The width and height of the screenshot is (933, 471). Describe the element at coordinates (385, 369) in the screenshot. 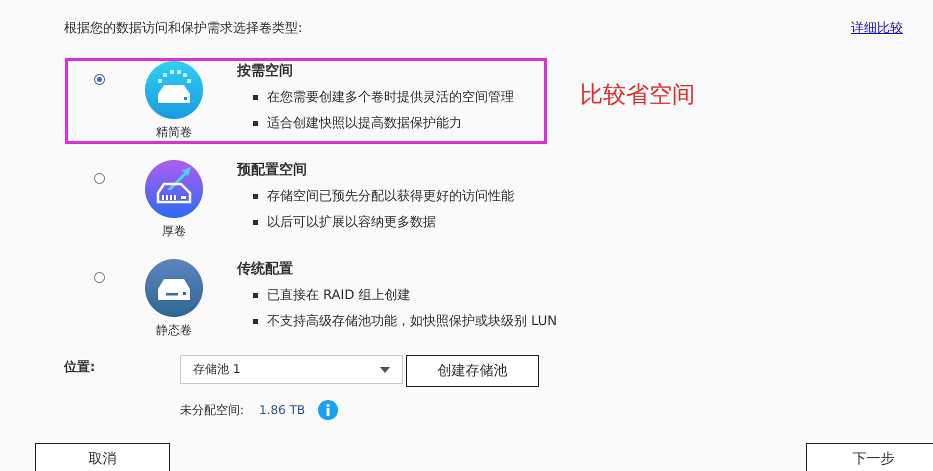

I see `caret-icon` at that location.